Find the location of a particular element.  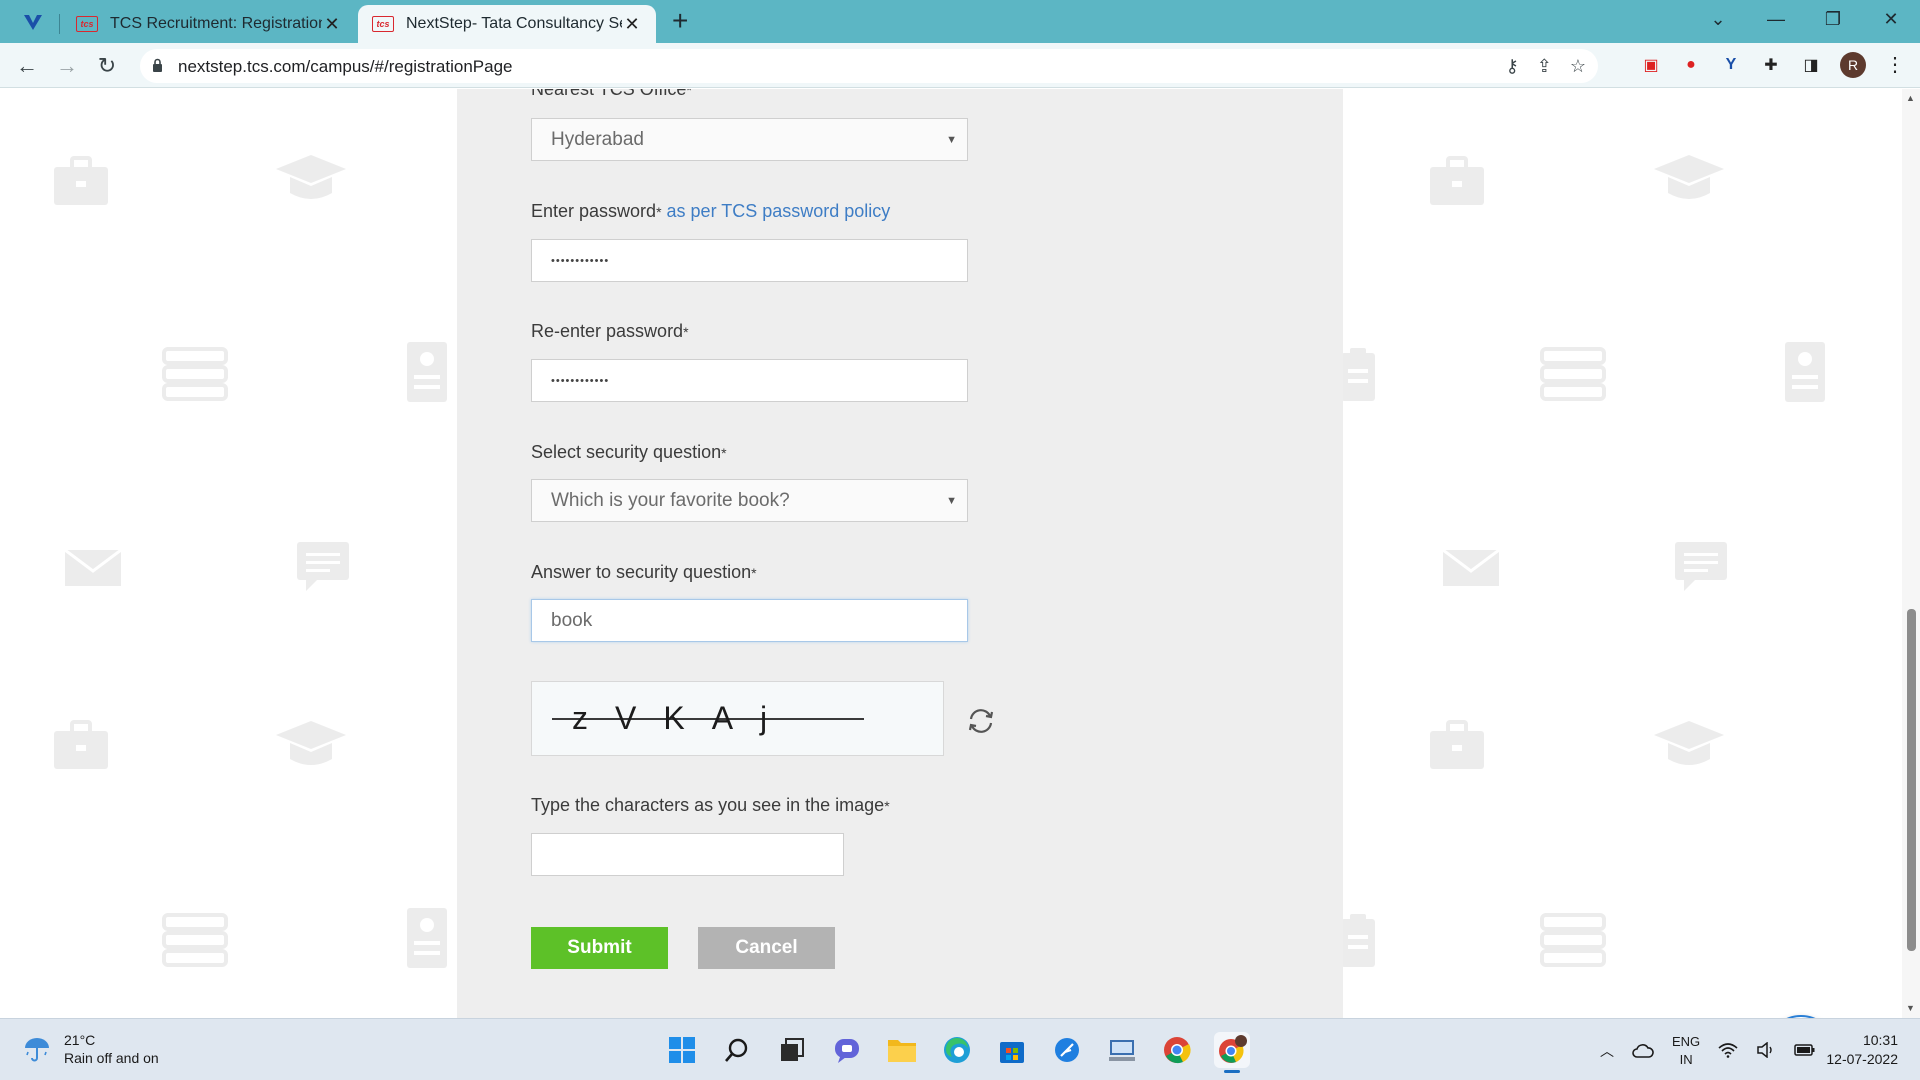

wifi-icon is located at coordinates (1728, 1051).